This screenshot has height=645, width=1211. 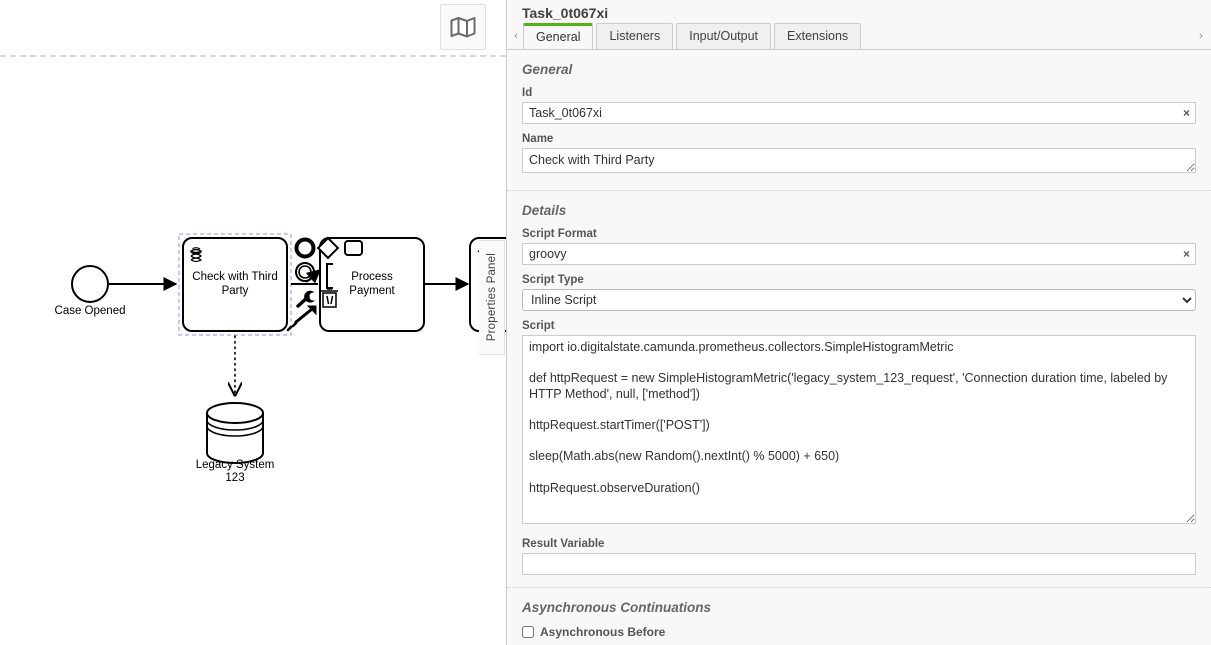 I want to click on field-name: Name Check with Third Party, so click(x=859, y=155).